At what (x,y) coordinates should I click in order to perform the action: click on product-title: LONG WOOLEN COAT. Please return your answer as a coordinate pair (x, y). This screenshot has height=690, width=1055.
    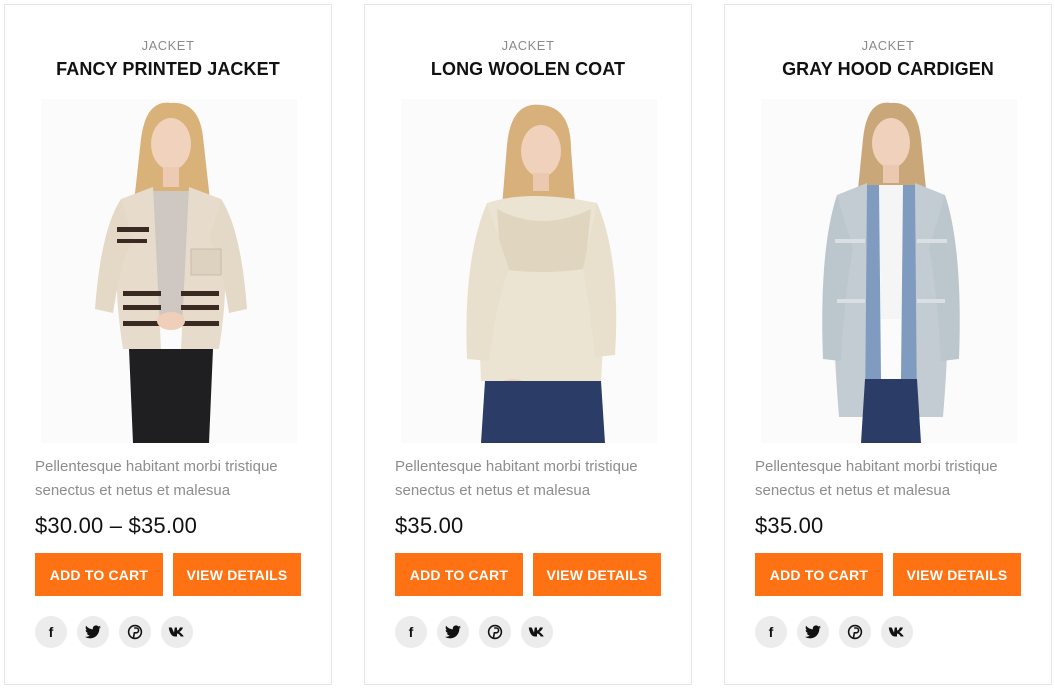
    Looking at the image, I should click on (528, 69).